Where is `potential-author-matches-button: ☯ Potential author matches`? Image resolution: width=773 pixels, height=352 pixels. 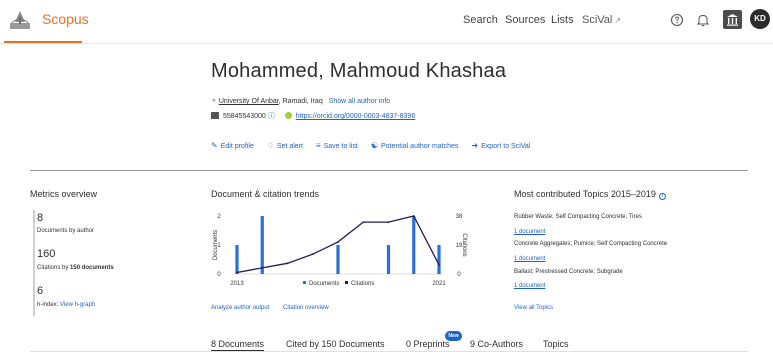
potential-author-matches-button: ☯ Potential author matches is located at coordinates (414, 145).